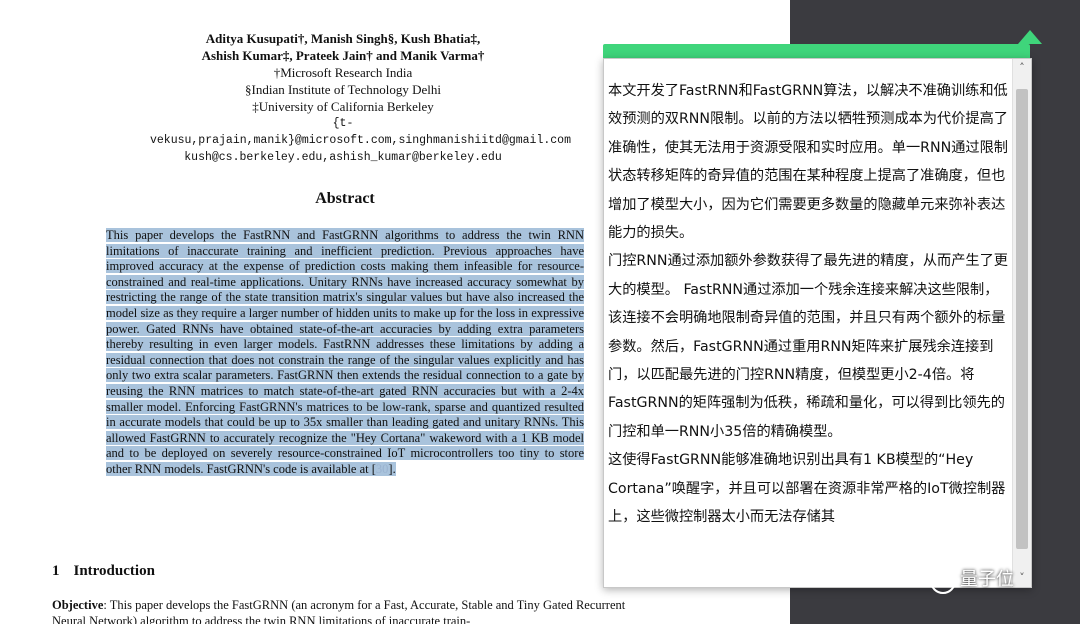 This screenshot has width=1080, height=624. I want to click on affiliation-1: †Microsoft Research India, so click(343, 72).